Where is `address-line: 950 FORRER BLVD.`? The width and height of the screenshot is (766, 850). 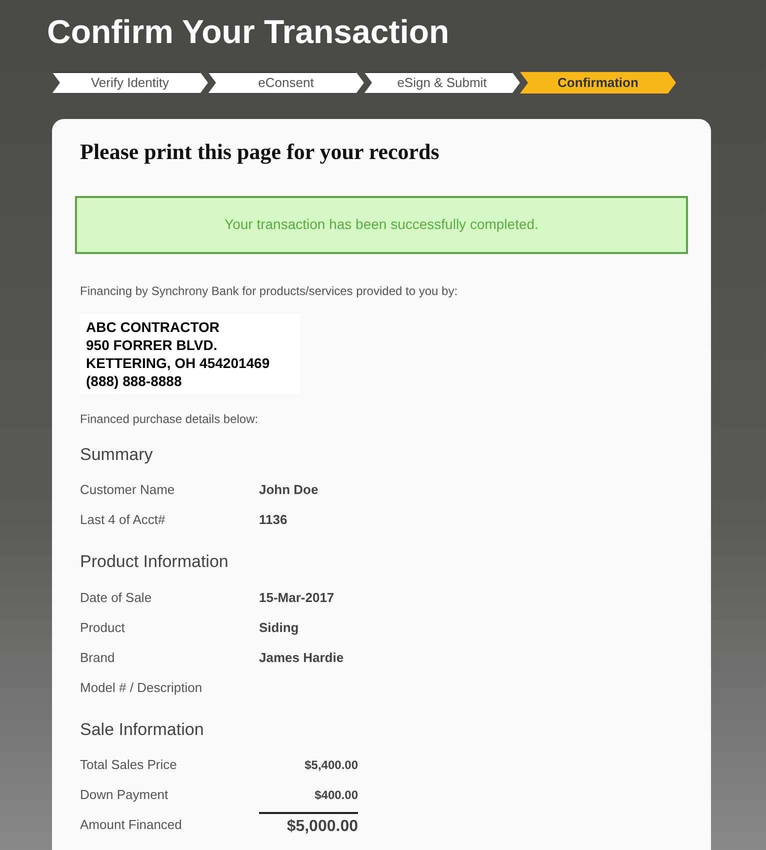 address-line: 950 FORRER BLVD. is located at coordinates (152, 345).